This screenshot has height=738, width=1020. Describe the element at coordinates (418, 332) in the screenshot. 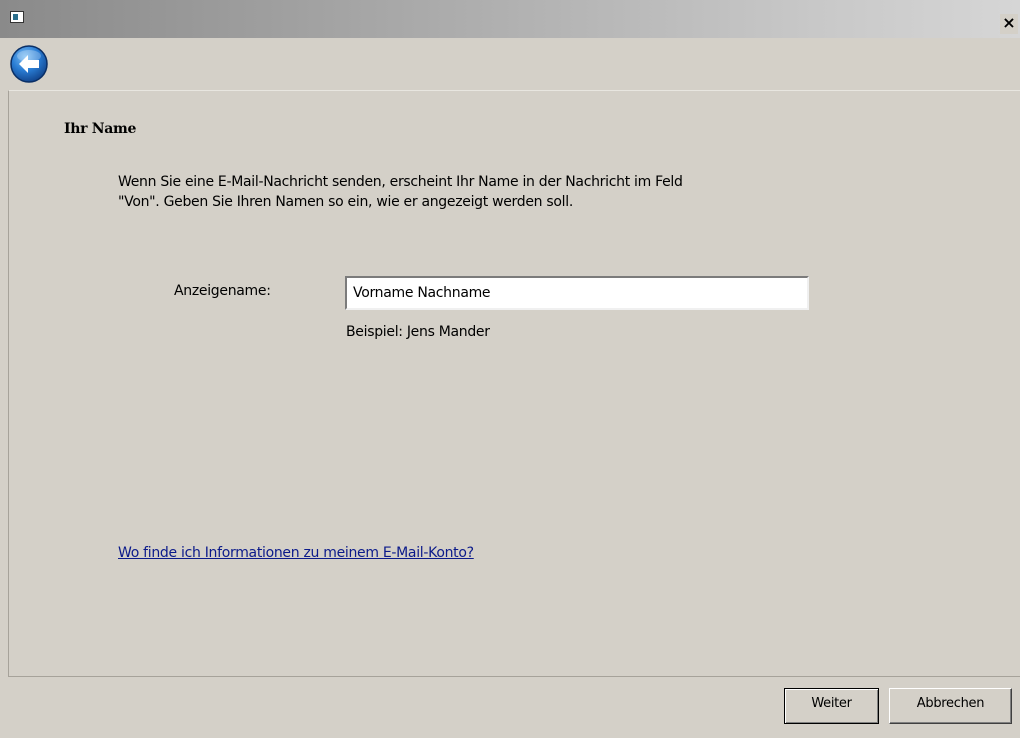

I see `example-text: Beispiel: Jens Mander` at that location.